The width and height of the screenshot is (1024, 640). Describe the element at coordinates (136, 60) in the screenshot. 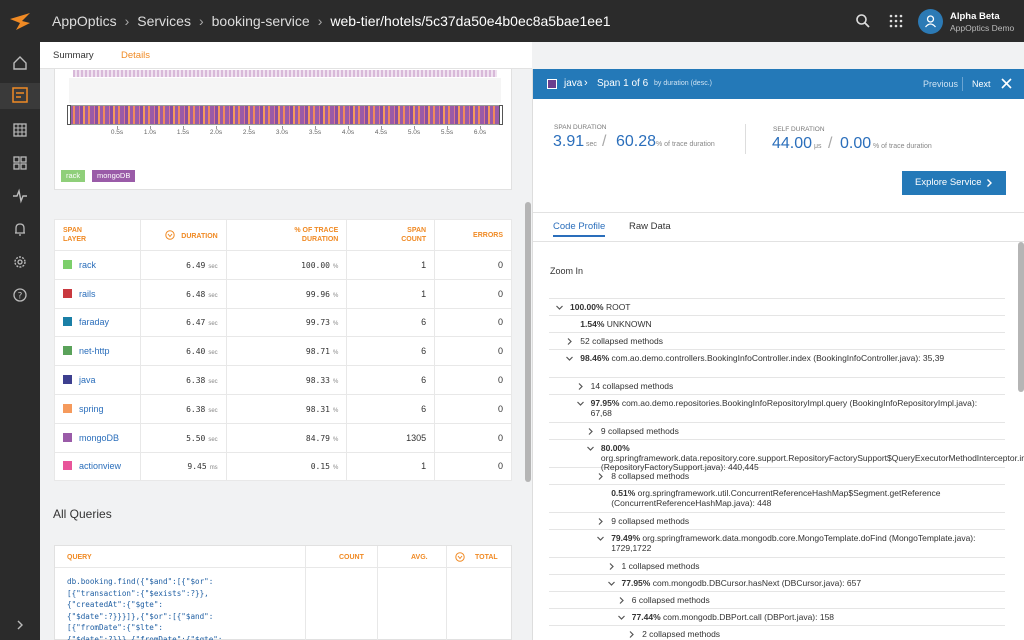

I see `tab-details: Details` at that location.